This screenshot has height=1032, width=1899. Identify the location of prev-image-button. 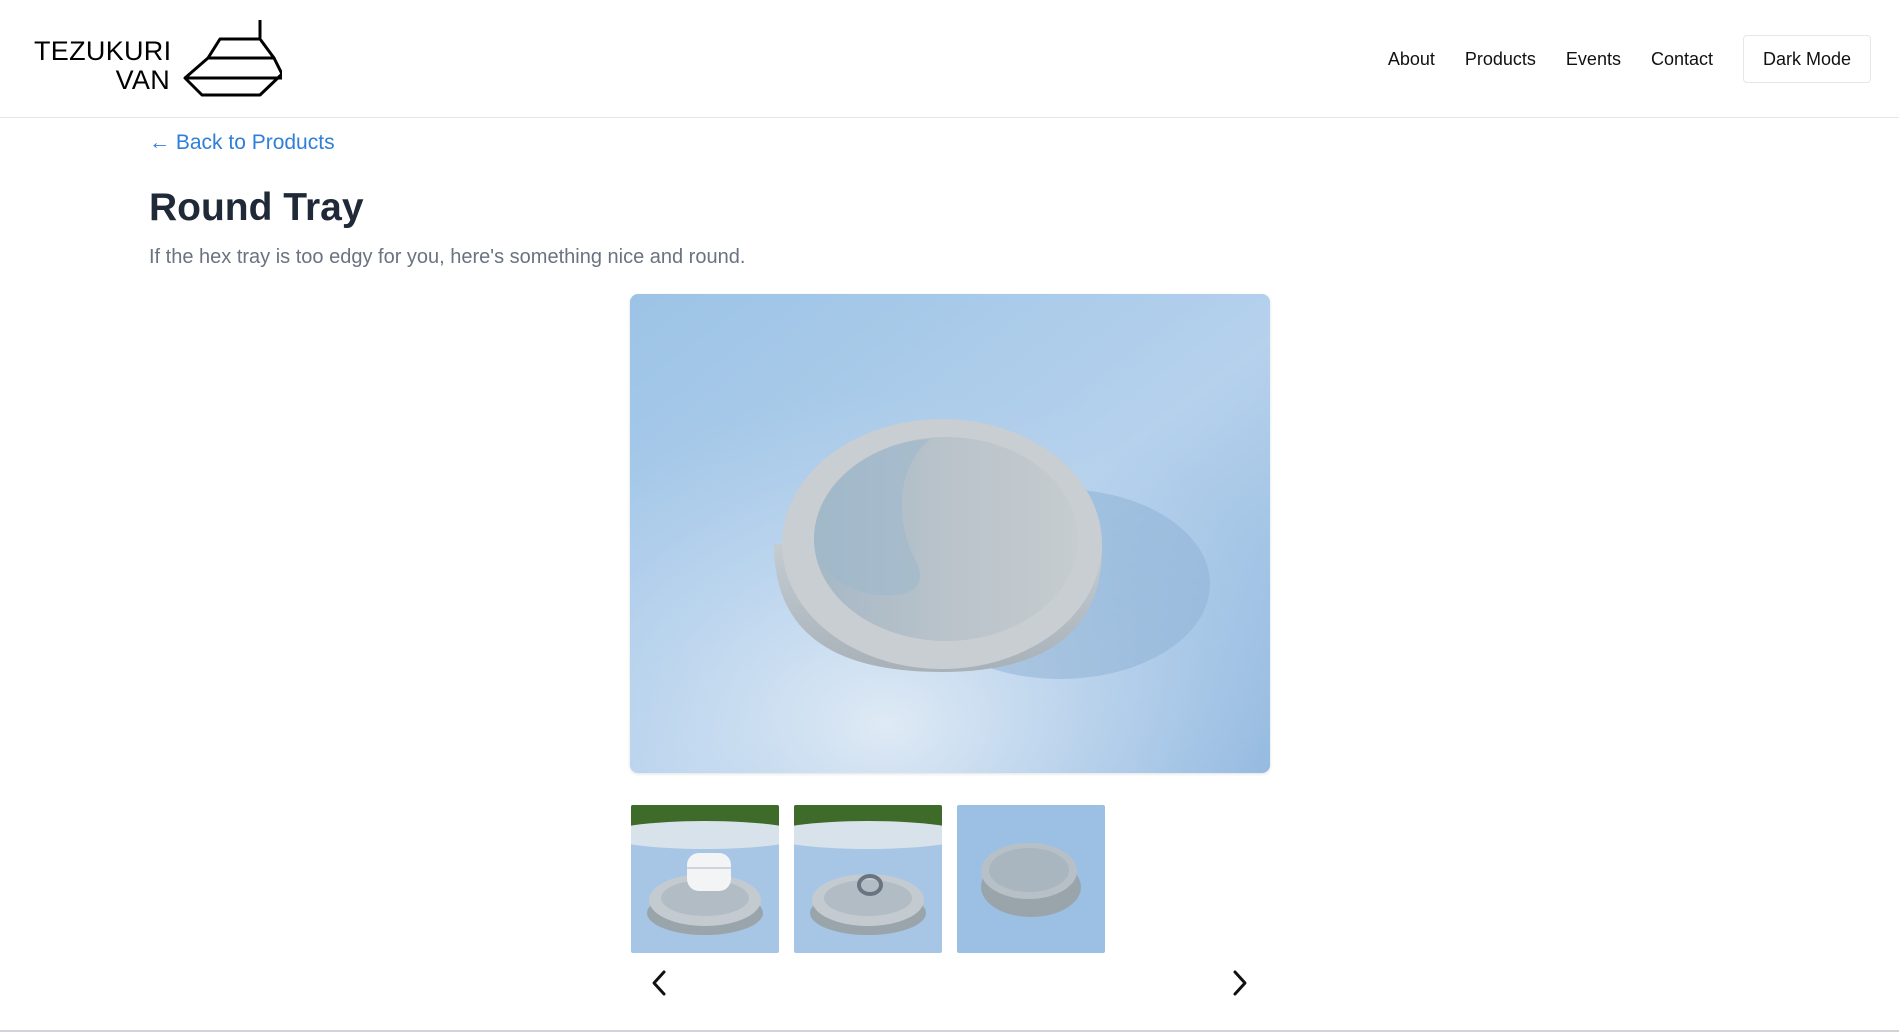
(659, 983).